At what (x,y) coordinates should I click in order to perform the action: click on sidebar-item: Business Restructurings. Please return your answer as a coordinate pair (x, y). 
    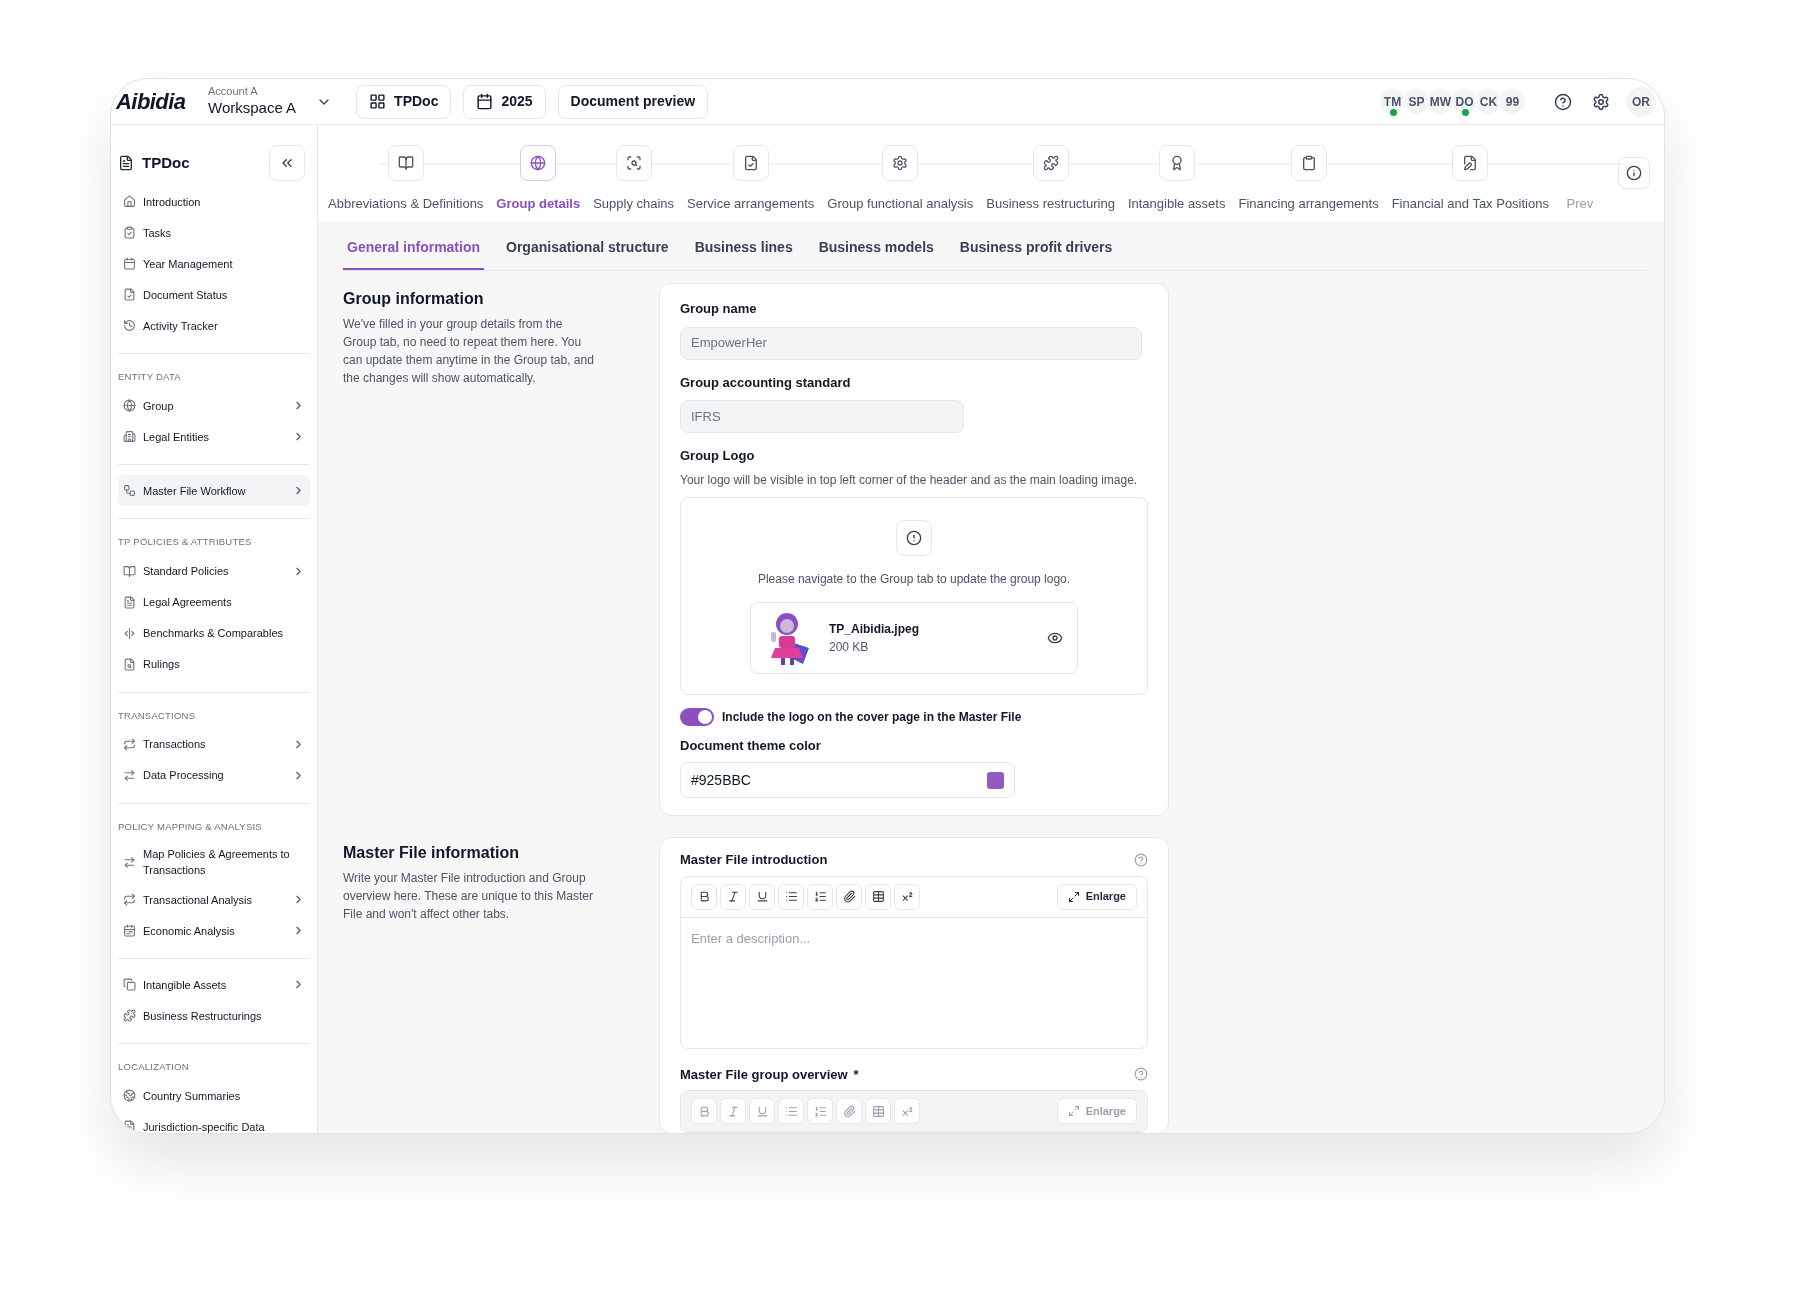
    Looking at the image, I should click on (214, 1015).